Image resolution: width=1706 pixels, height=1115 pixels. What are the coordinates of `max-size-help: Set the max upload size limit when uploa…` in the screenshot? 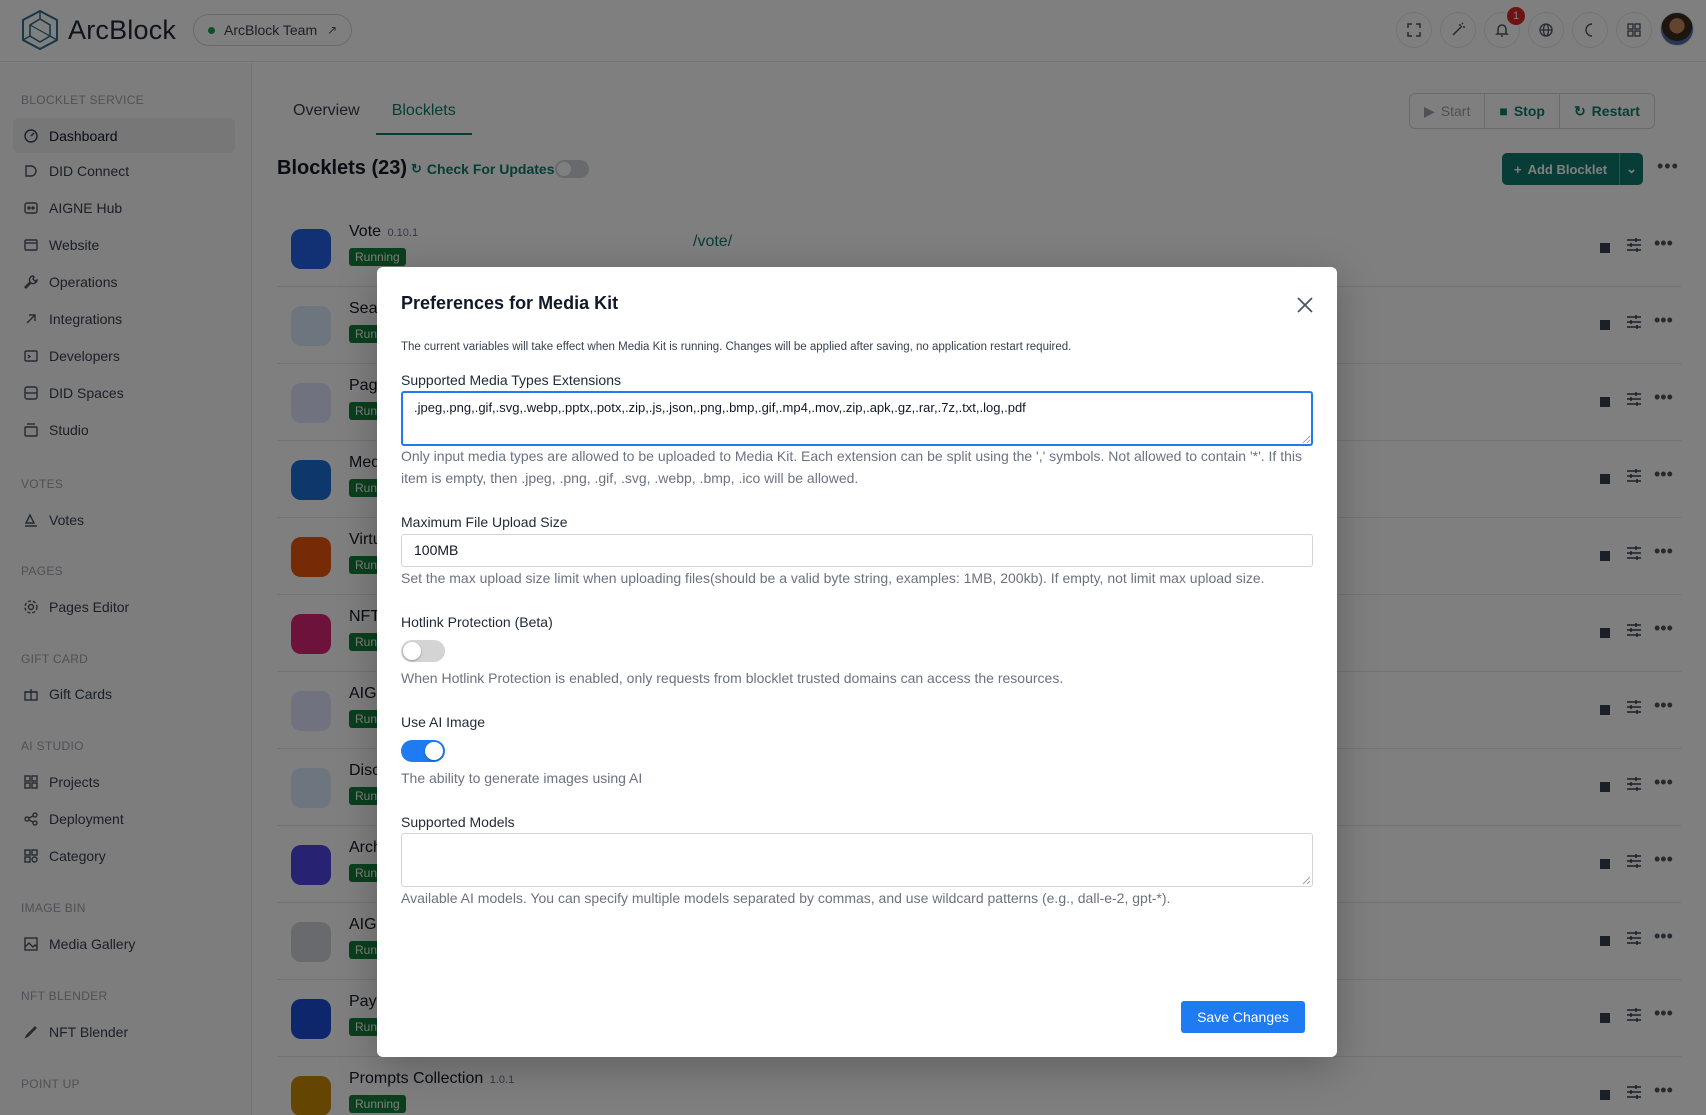 It's located at (833, 578).